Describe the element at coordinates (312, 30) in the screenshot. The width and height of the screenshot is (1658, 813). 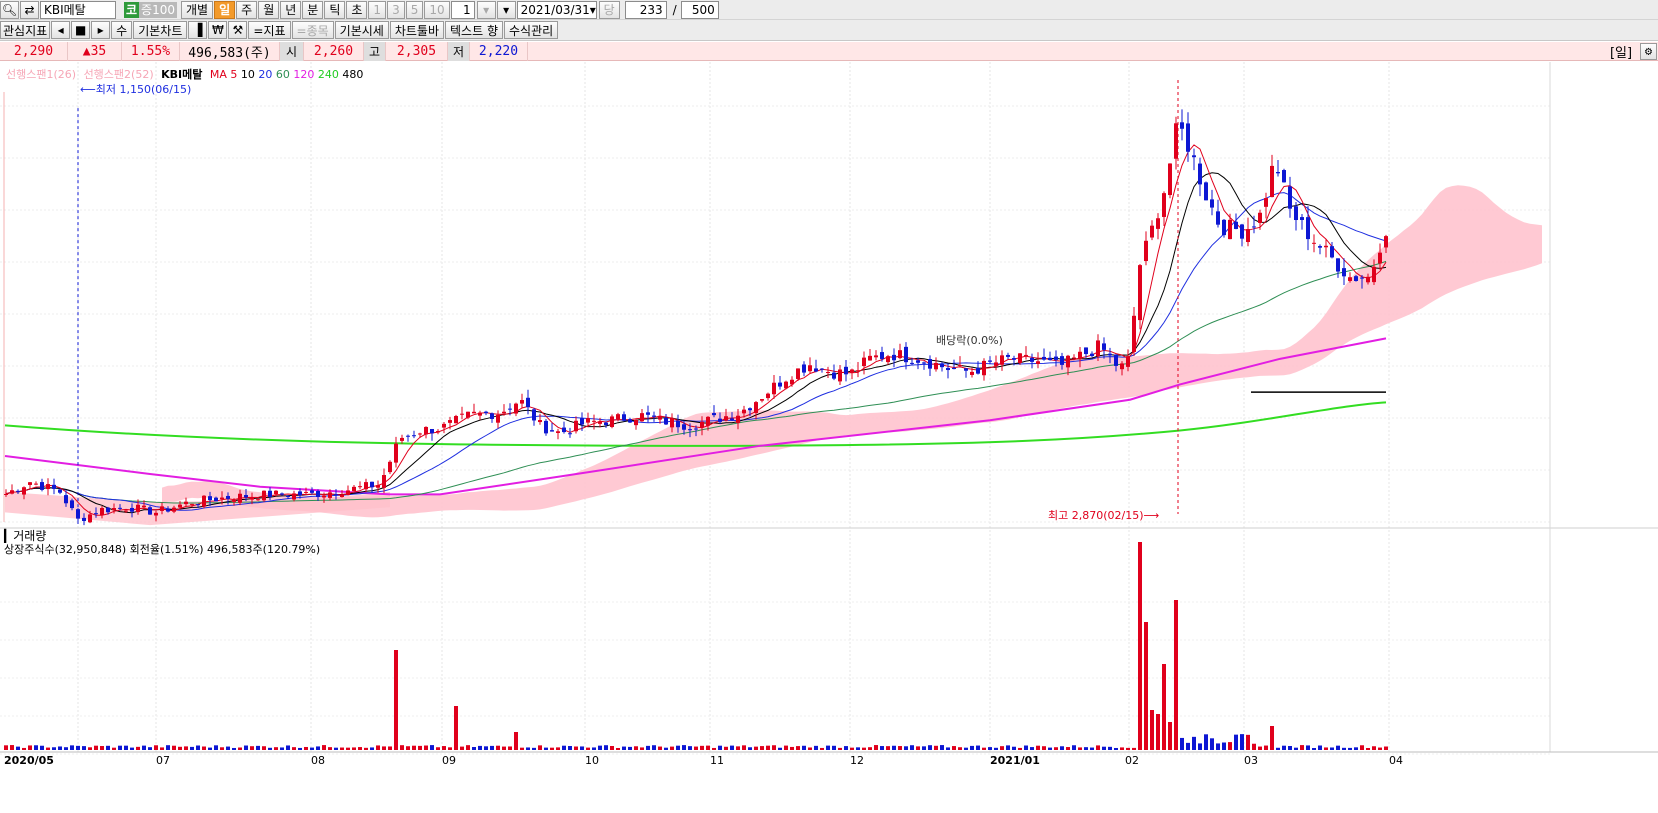
I see `item-button: =종목` at that location.